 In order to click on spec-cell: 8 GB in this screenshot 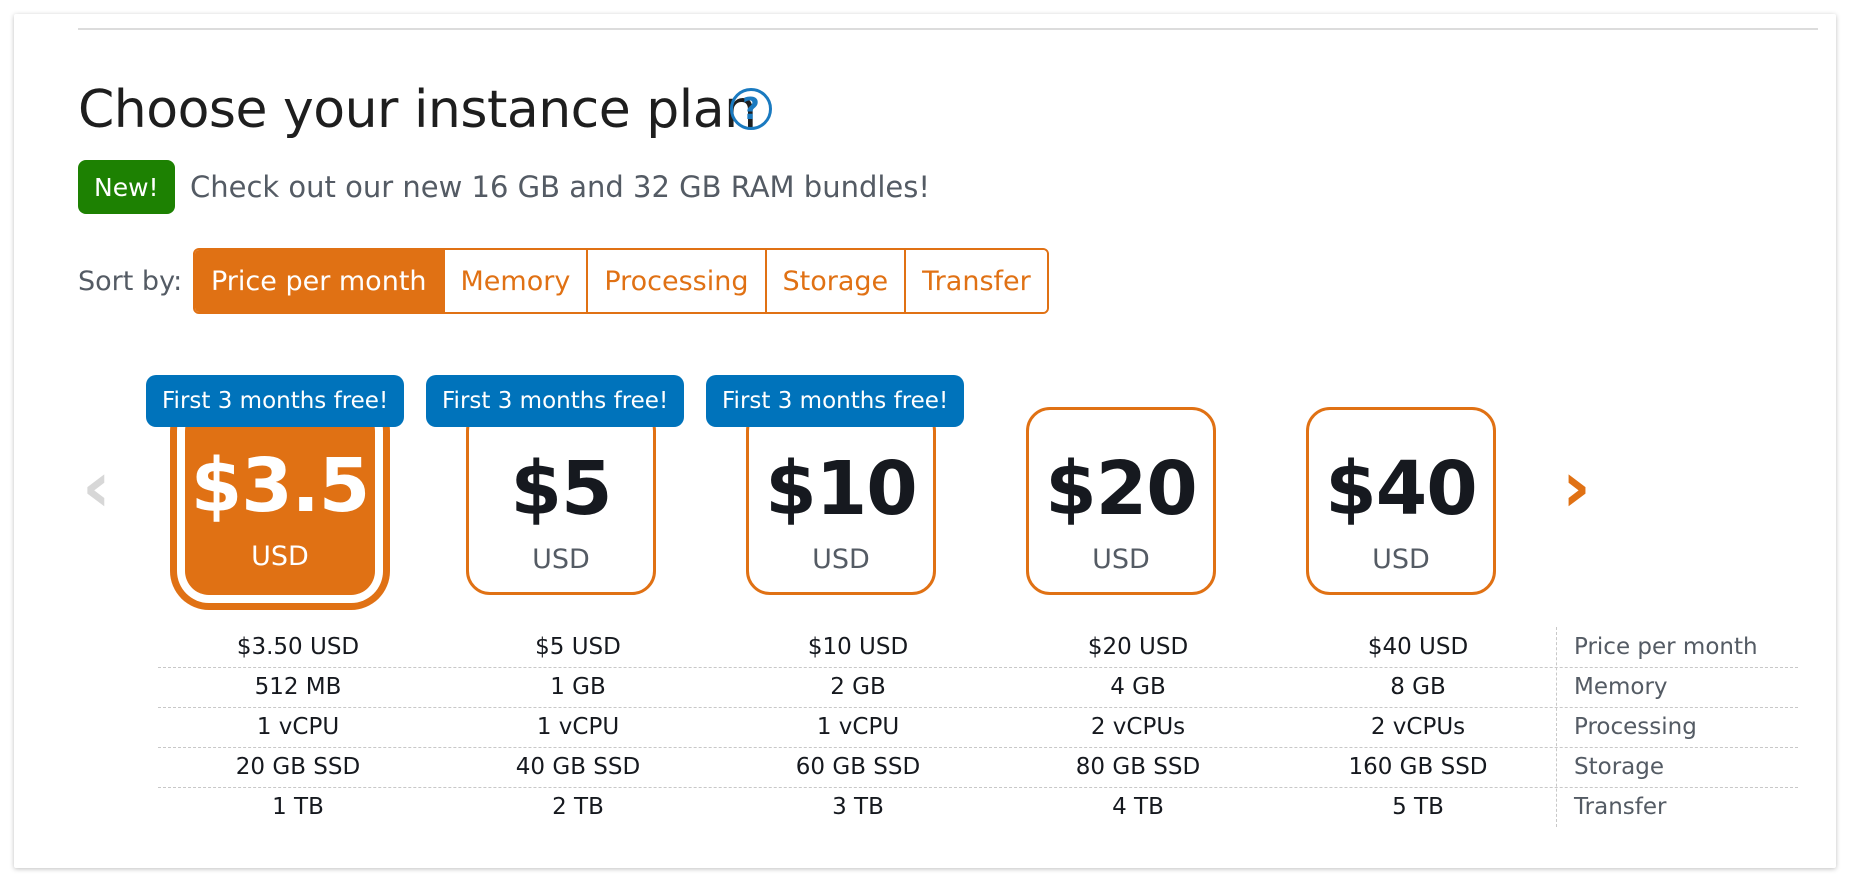, I will do `click(1418, 687)`.